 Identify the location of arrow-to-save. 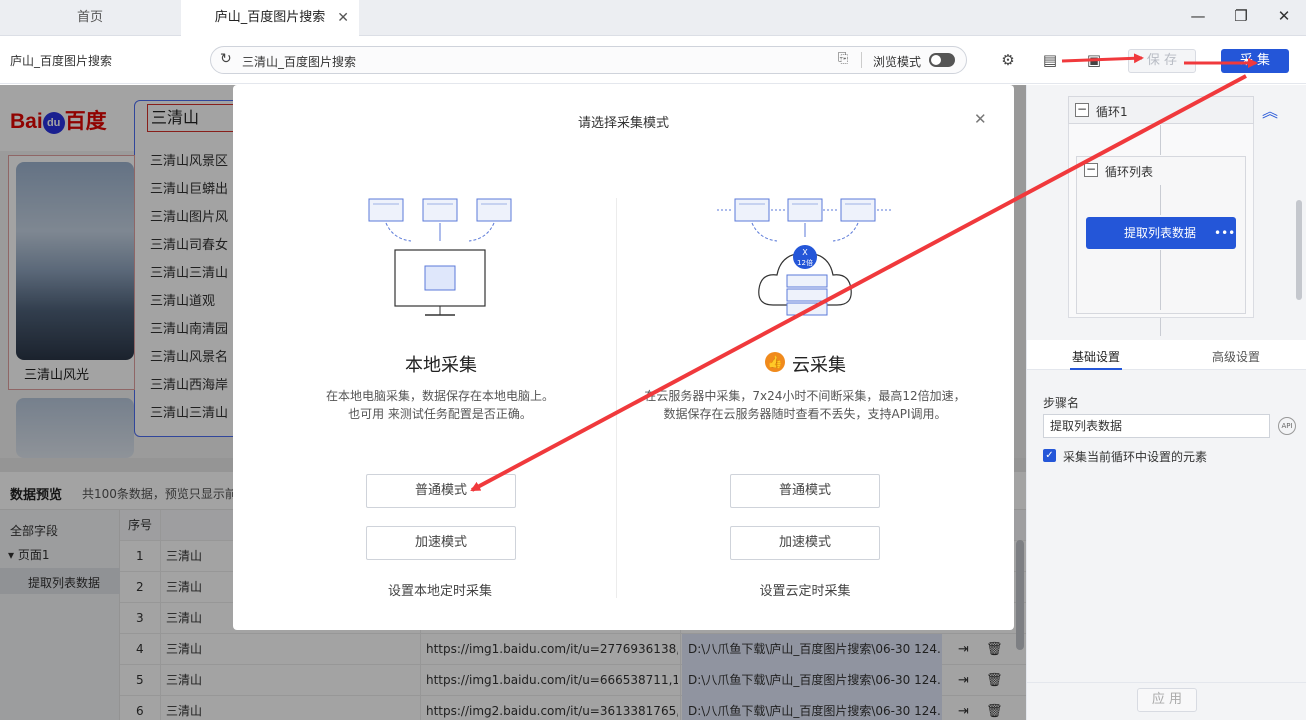
(1102, 58).